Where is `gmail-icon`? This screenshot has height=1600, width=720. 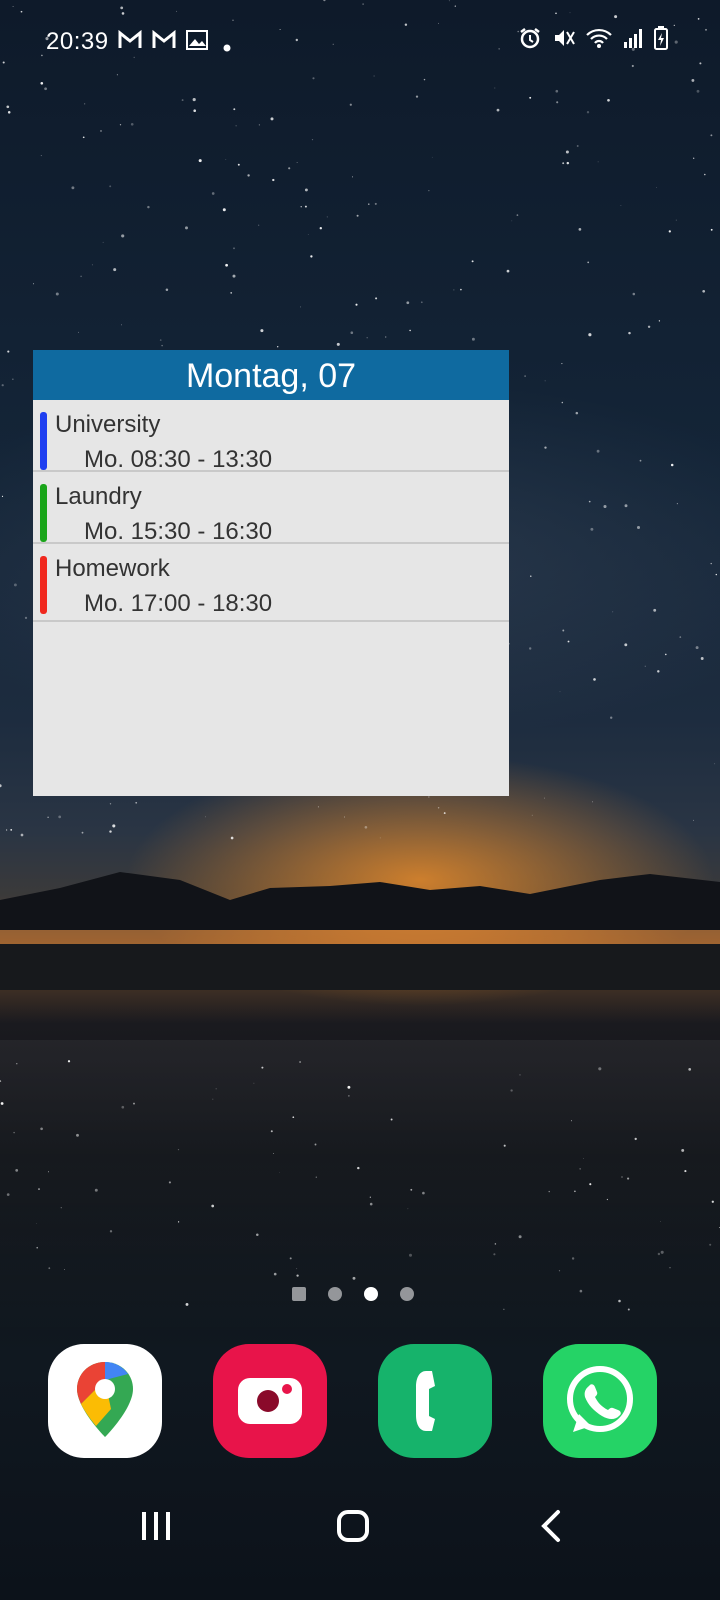
gmail-icon is located at coordinates (130, 42).